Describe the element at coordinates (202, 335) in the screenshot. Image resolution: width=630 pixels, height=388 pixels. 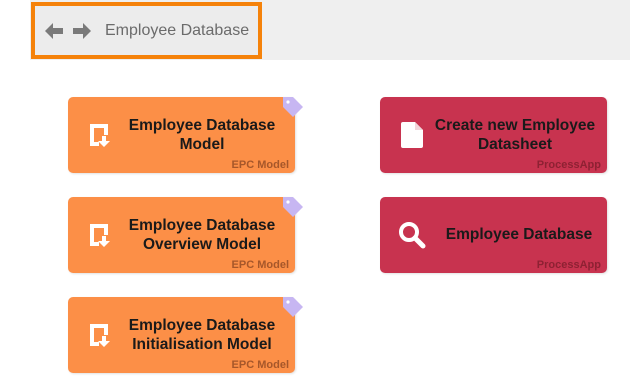
I see `tile-title: Employee Database Initialisation Model` at that location.